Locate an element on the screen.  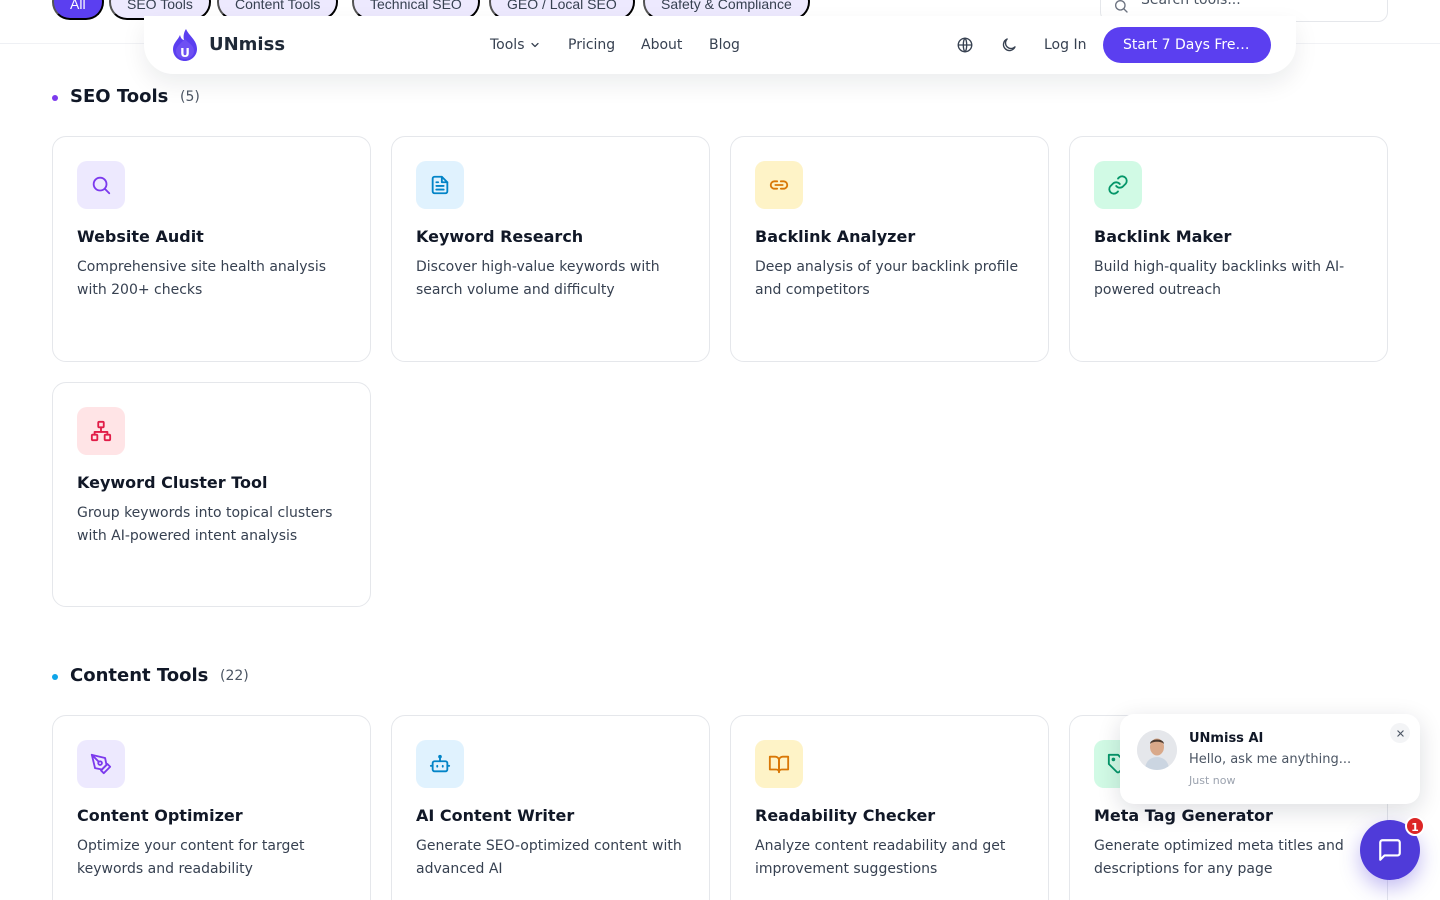
card-title: Backlink Maker is located at coordinates (1163, 236).